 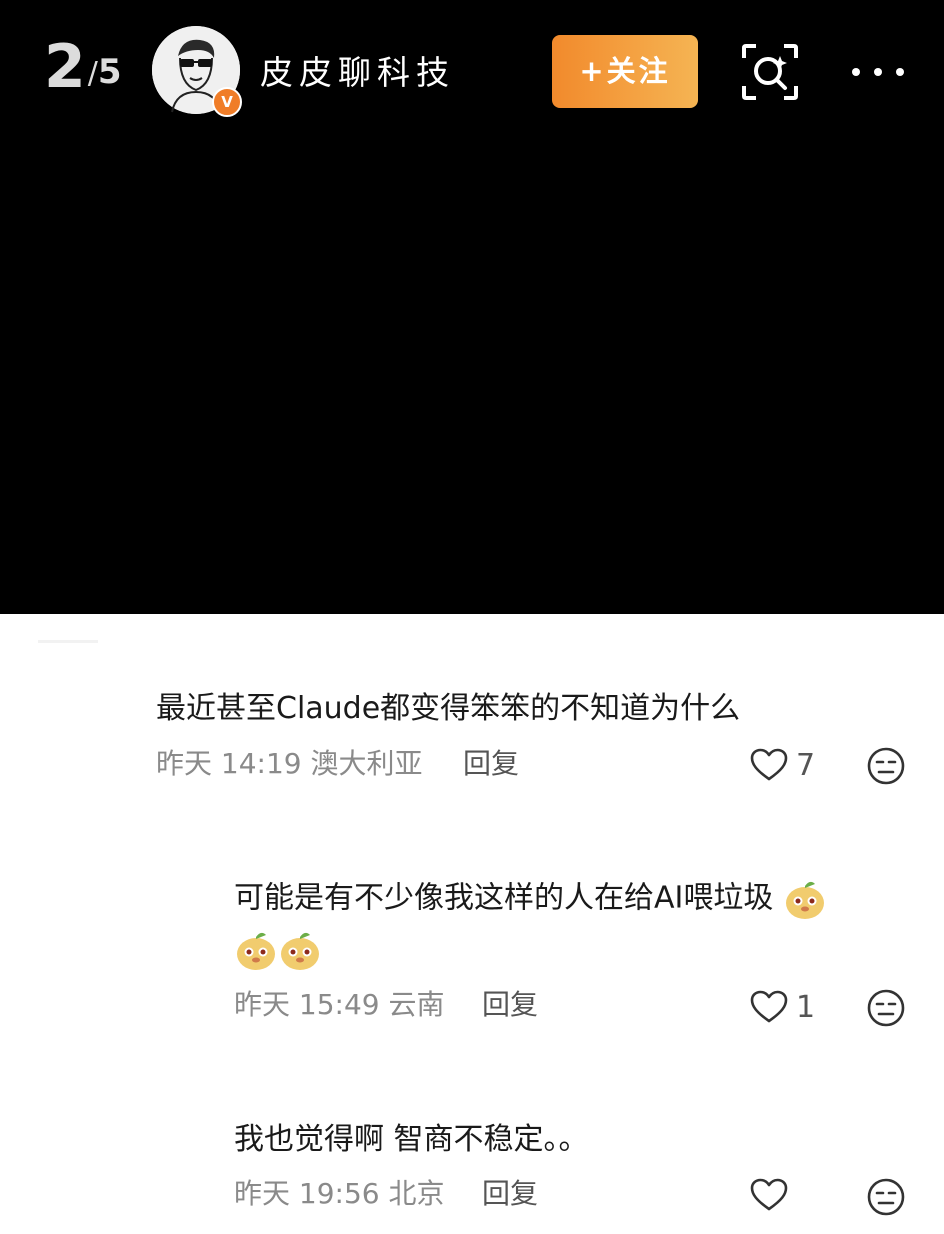 I want to click on page-counter: 2/5, so click(x=83, y=67).